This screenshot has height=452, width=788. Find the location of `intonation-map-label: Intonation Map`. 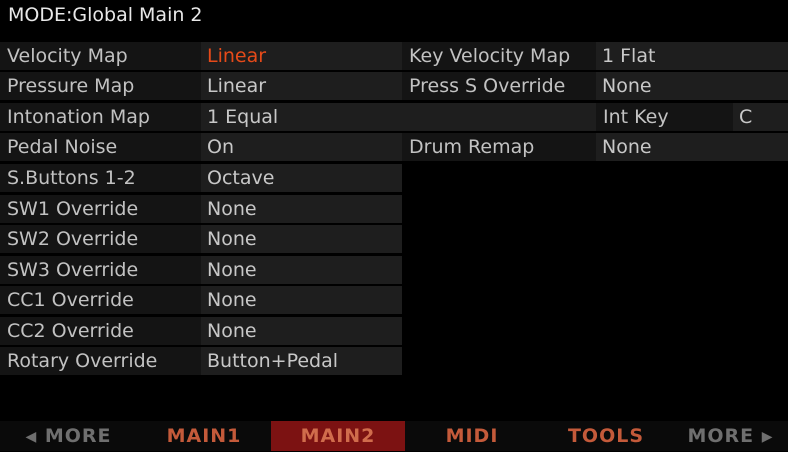

intonation-map-label: Intonation Map is located at coordinates (100, 117).